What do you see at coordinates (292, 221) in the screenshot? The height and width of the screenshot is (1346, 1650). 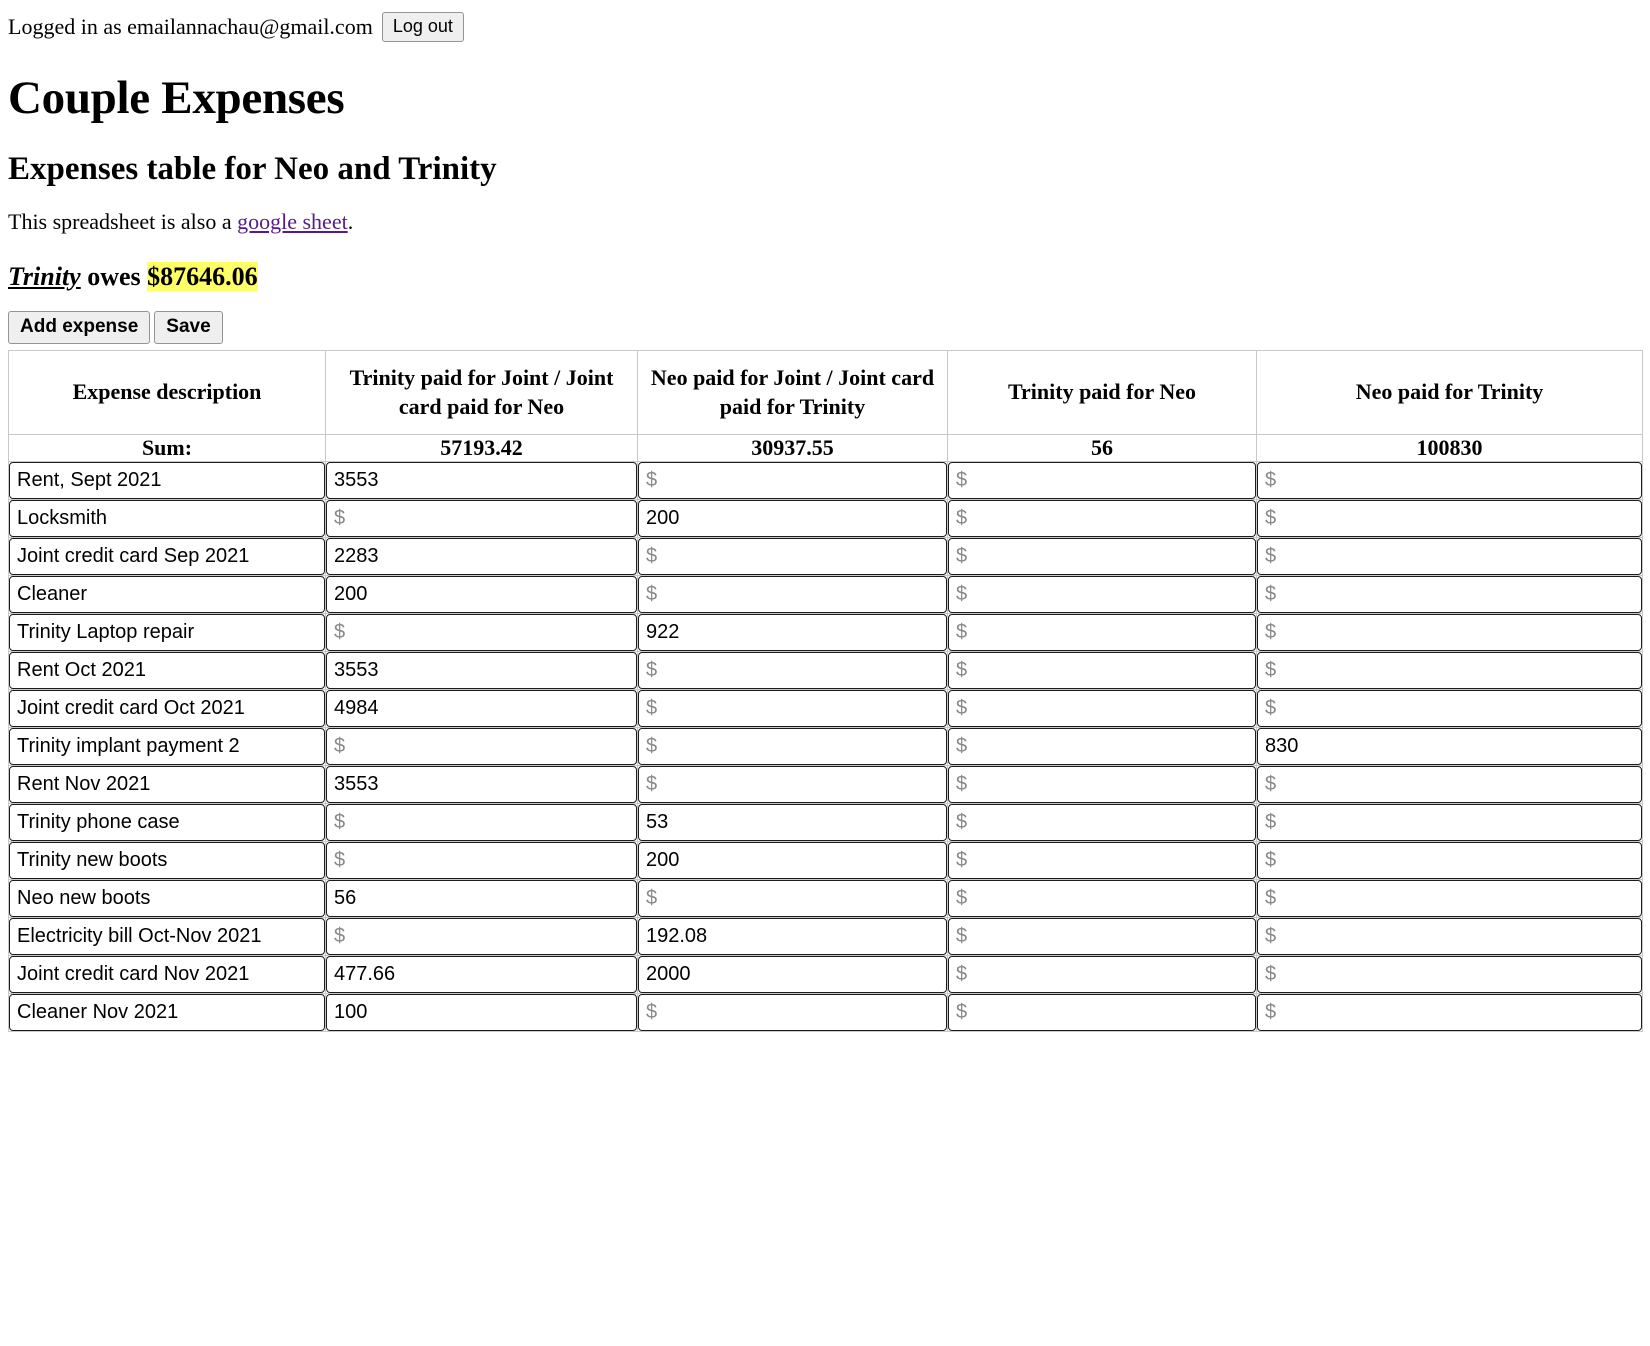 I see `google-sheet-link: google sheet` at bounding box center [292, 221].